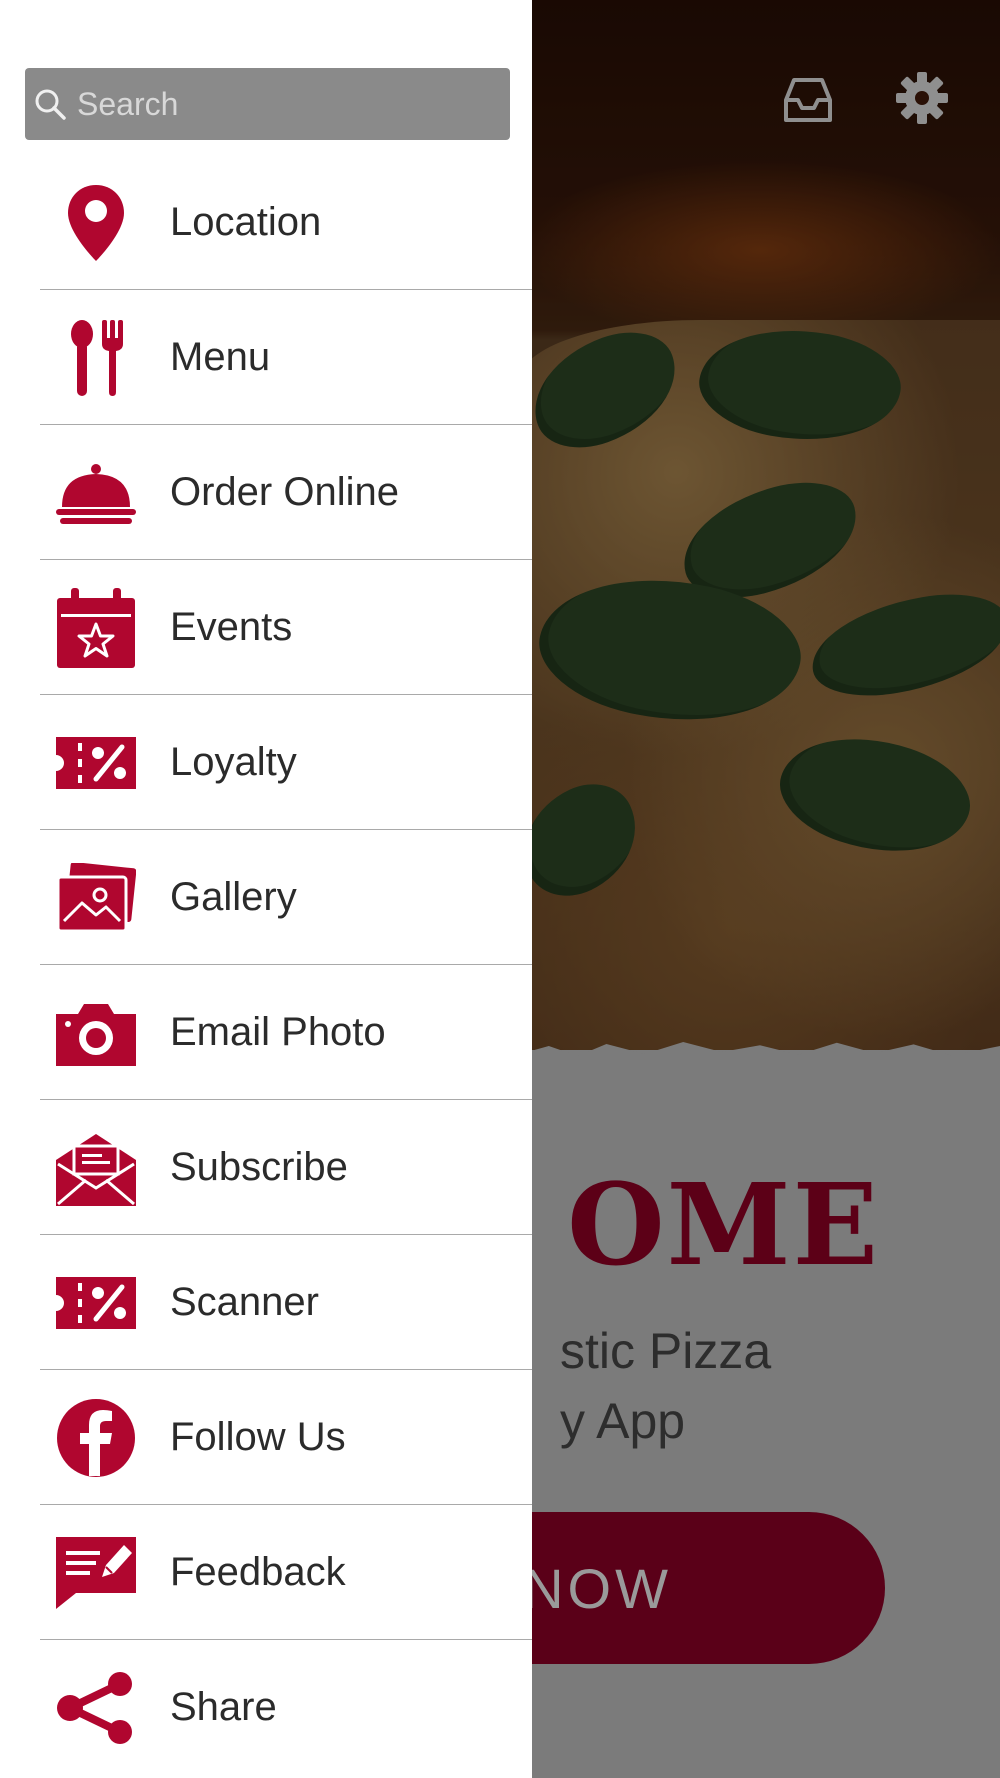  I want to click on search-icon, so click(50, 104).